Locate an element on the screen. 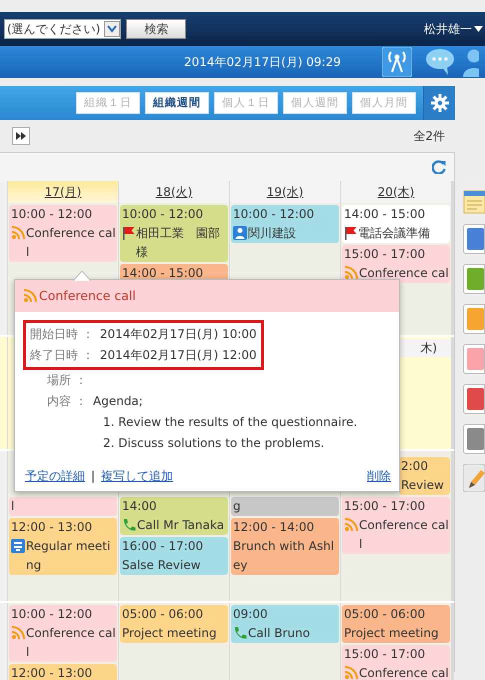  settings-icon is located at coordinates (439, 103).